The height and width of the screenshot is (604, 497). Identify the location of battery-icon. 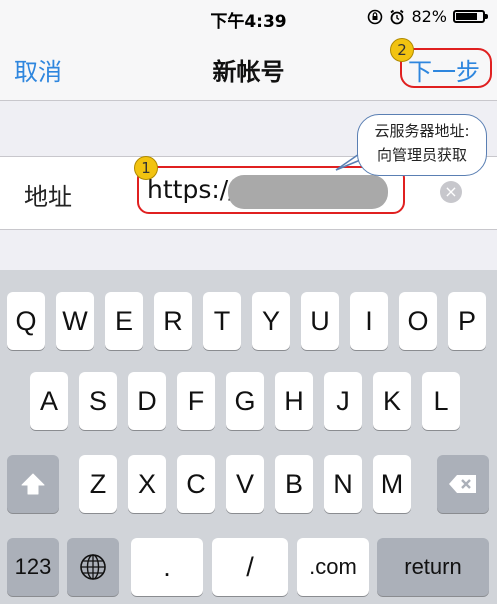
(470, 16).